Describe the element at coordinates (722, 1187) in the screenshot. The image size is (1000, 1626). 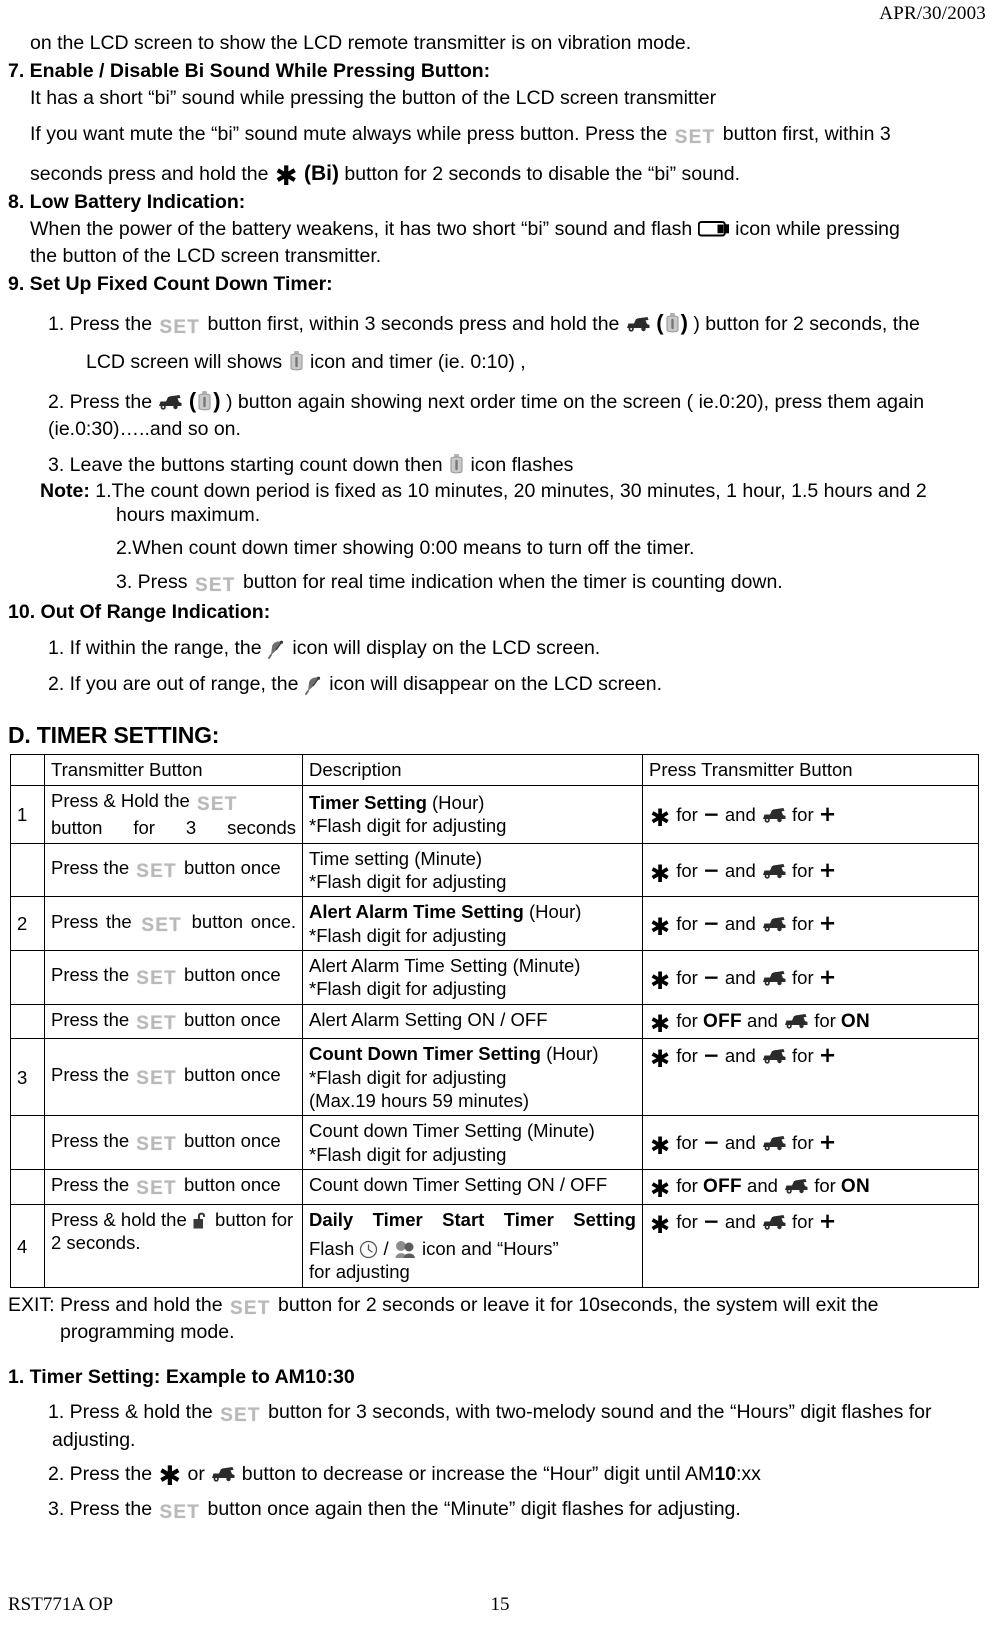
I see `off-label: OFF` at that location.